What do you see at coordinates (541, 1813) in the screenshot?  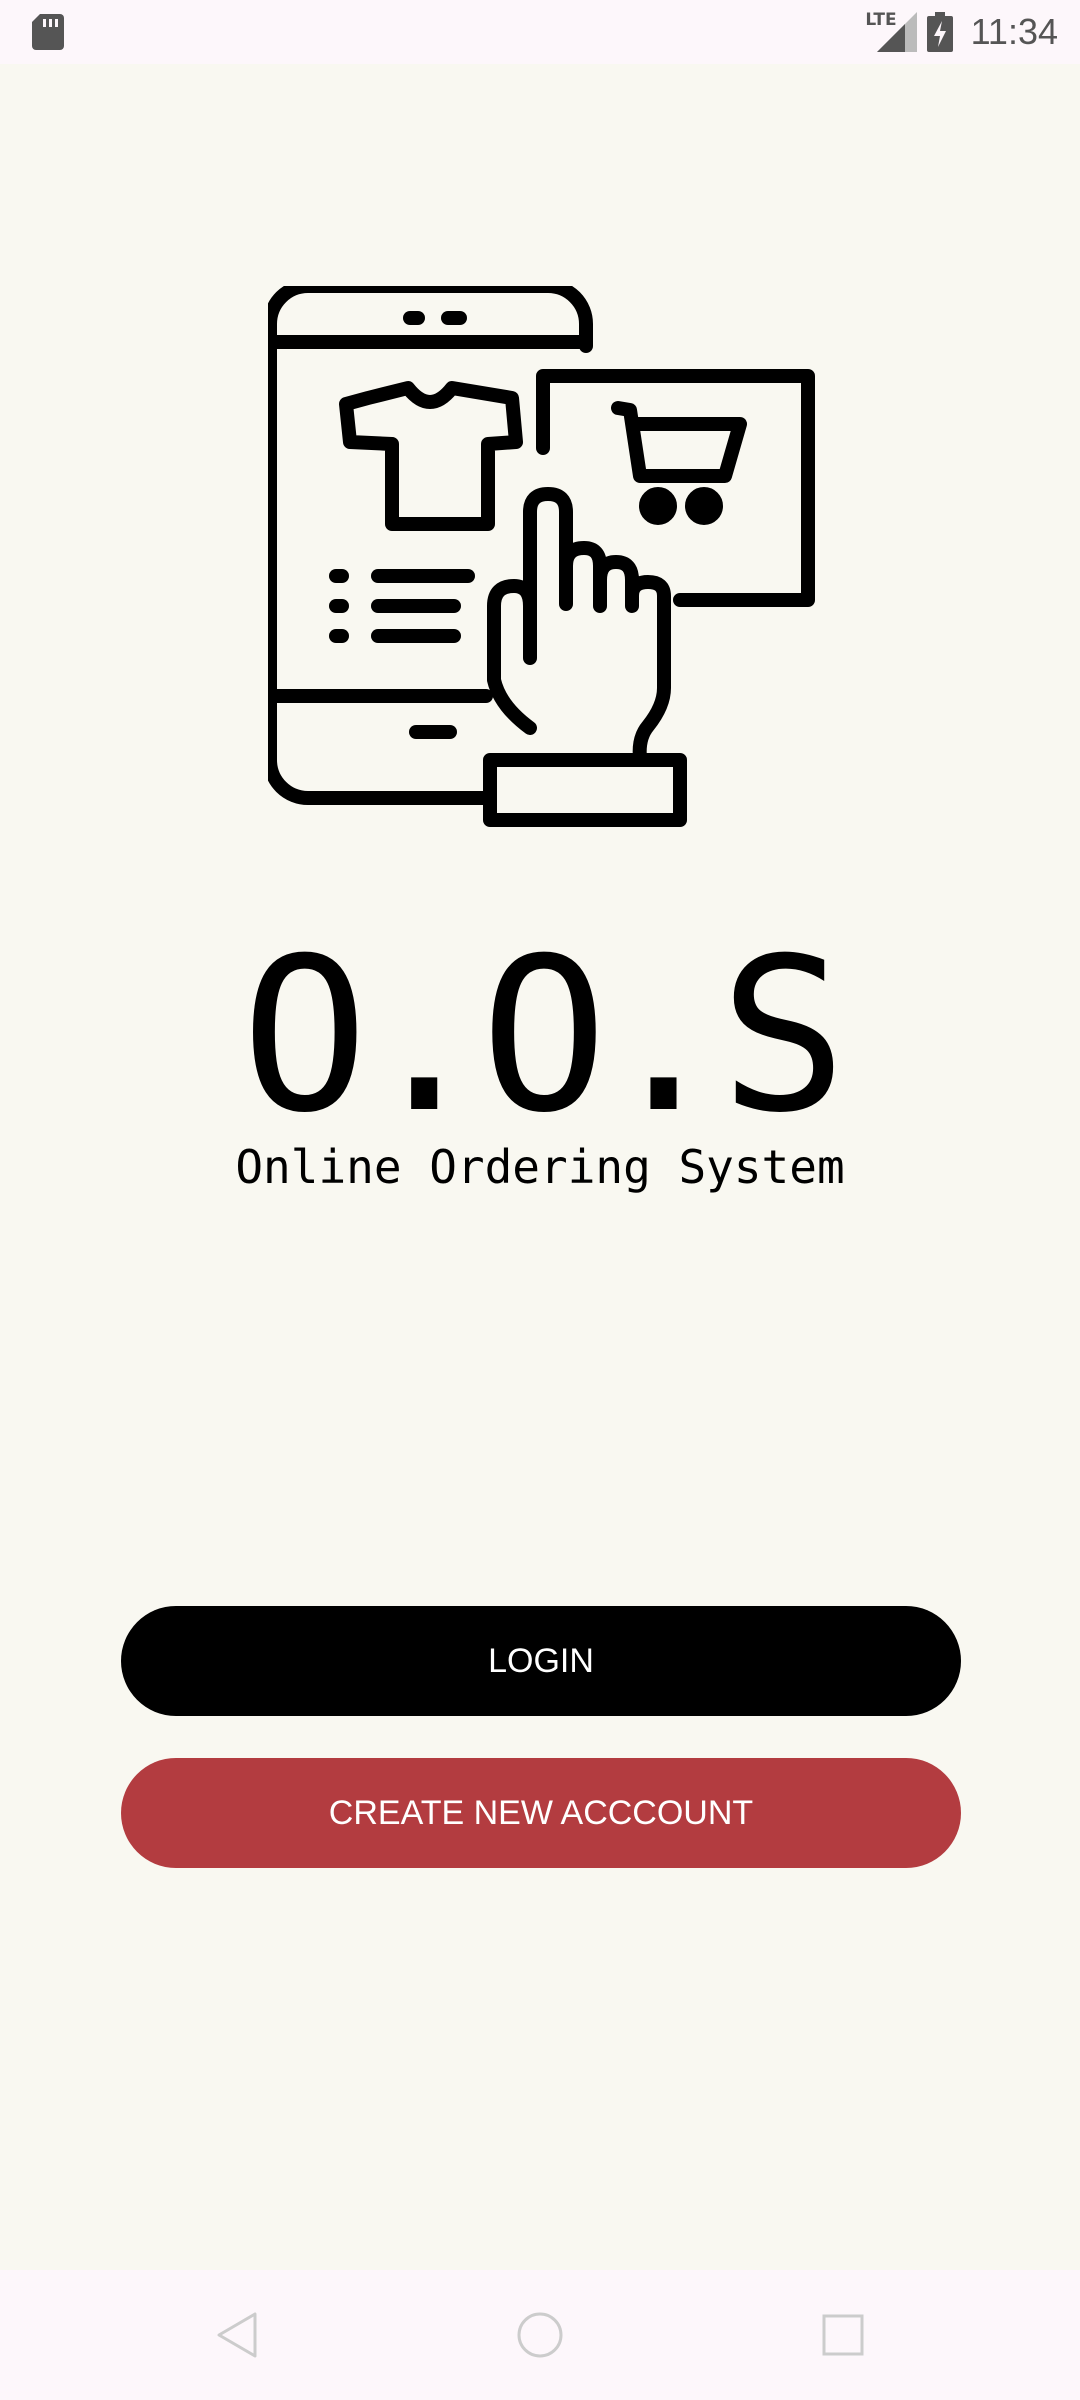 I see `create-account-button: CREATE NEW ACCCOUNT` at bounding box center [541, 1813].